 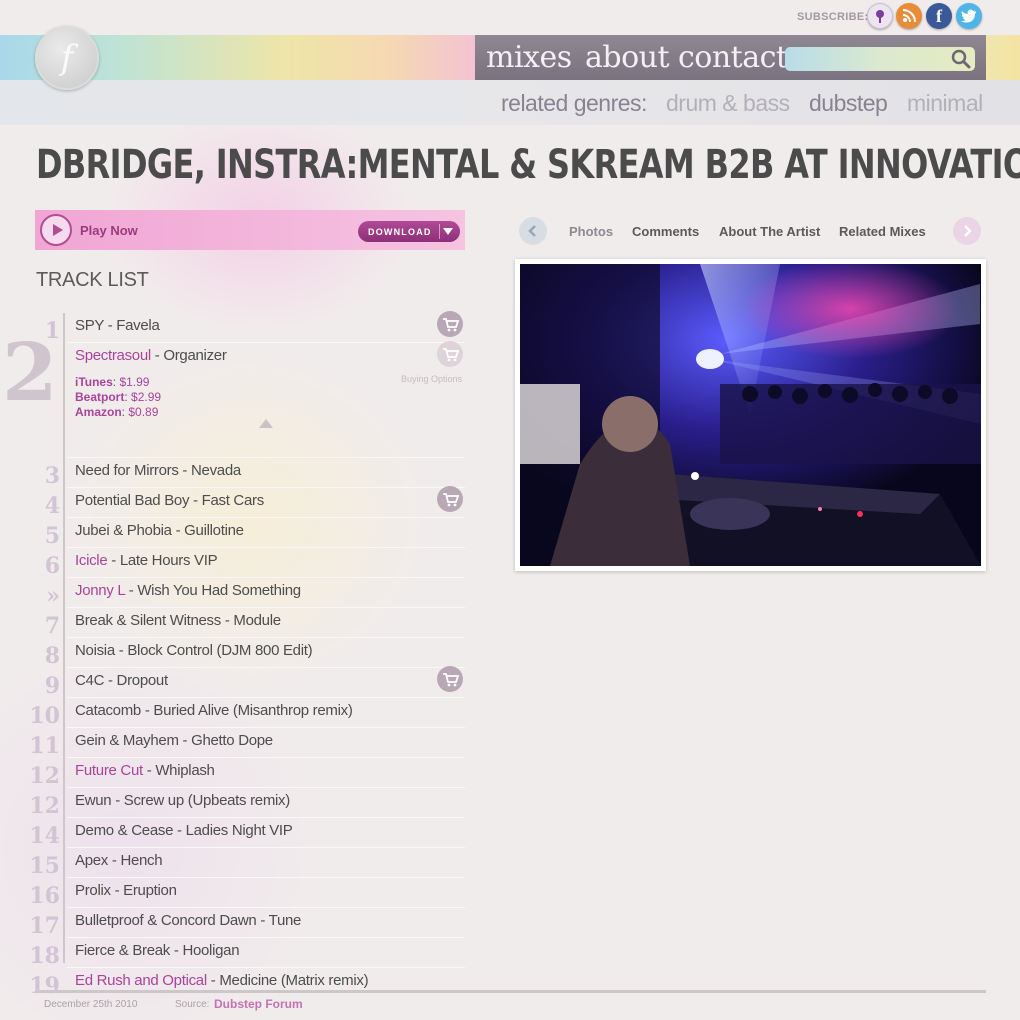 I want to click on nav-mixes: mixes, so click(x=529, y=57).